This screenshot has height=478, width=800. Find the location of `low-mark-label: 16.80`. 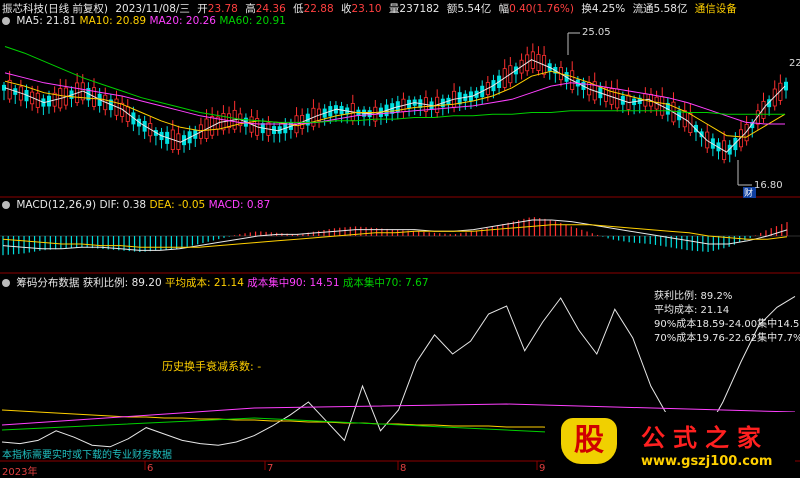

low-mark-label: 16.80 is located at coordinates (768, 185).